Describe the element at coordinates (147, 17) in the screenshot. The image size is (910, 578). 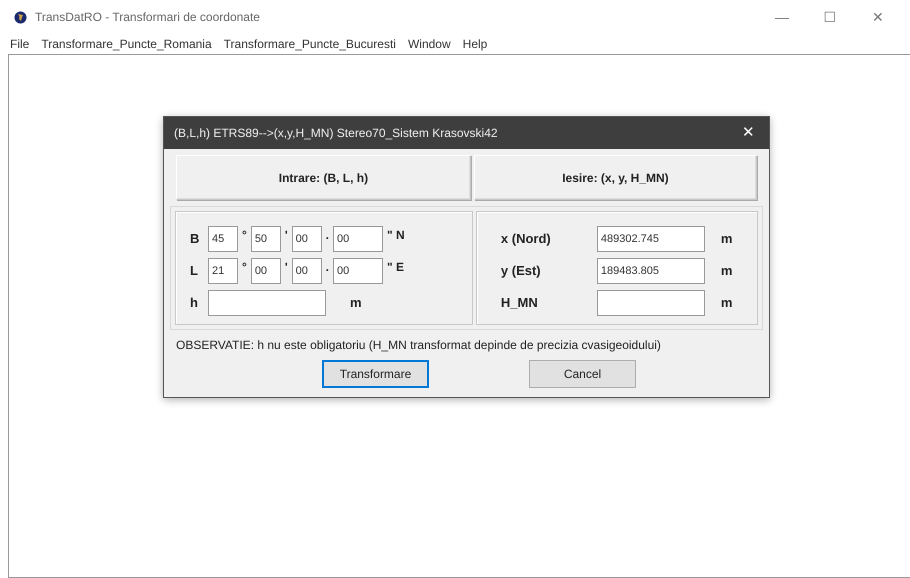
I see `window-title: TransDatRO - Transformari de coordonate` at that location.